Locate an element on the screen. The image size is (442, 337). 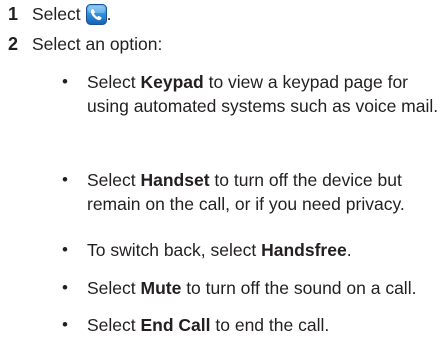
step-text-before: Select is located at coordinates (56, 14).